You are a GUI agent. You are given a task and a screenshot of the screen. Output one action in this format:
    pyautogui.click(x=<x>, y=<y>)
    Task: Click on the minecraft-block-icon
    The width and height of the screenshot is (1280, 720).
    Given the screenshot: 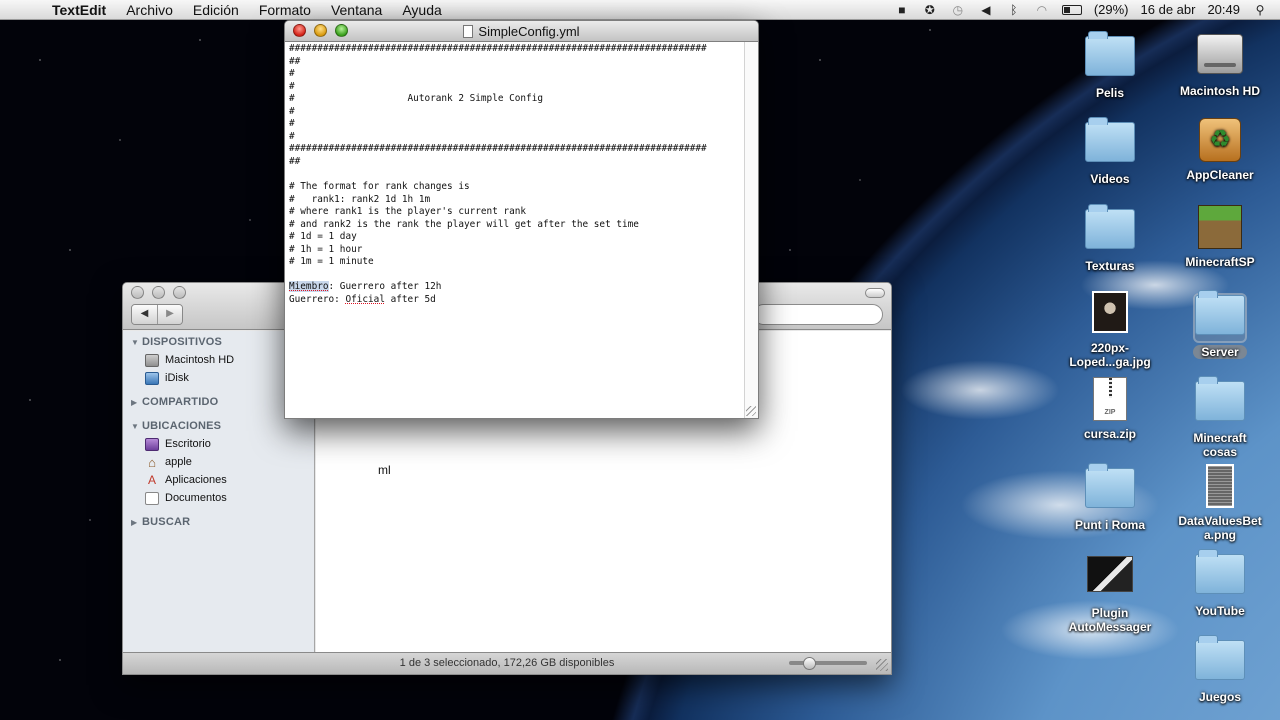 What is the action you would take?
    pyautogui.click(x=1220, y=227)
    